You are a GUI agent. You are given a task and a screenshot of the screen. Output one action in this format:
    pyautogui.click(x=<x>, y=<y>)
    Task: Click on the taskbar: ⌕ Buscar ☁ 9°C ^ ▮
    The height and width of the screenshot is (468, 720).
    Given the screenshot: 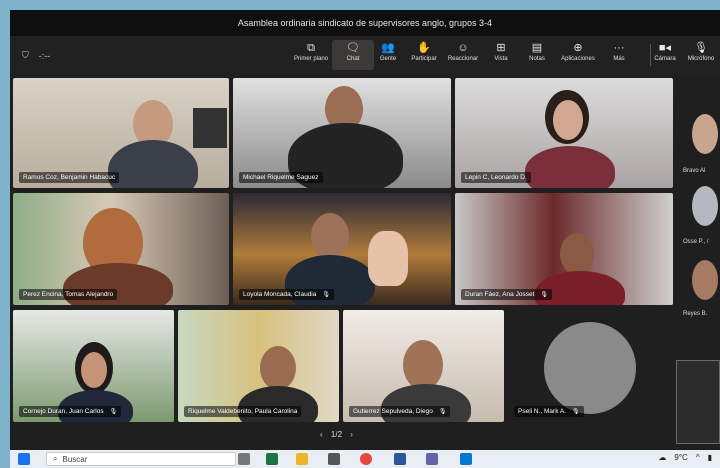 What is the action you would take?
    pyautogui.click(x=365, y=459)
    